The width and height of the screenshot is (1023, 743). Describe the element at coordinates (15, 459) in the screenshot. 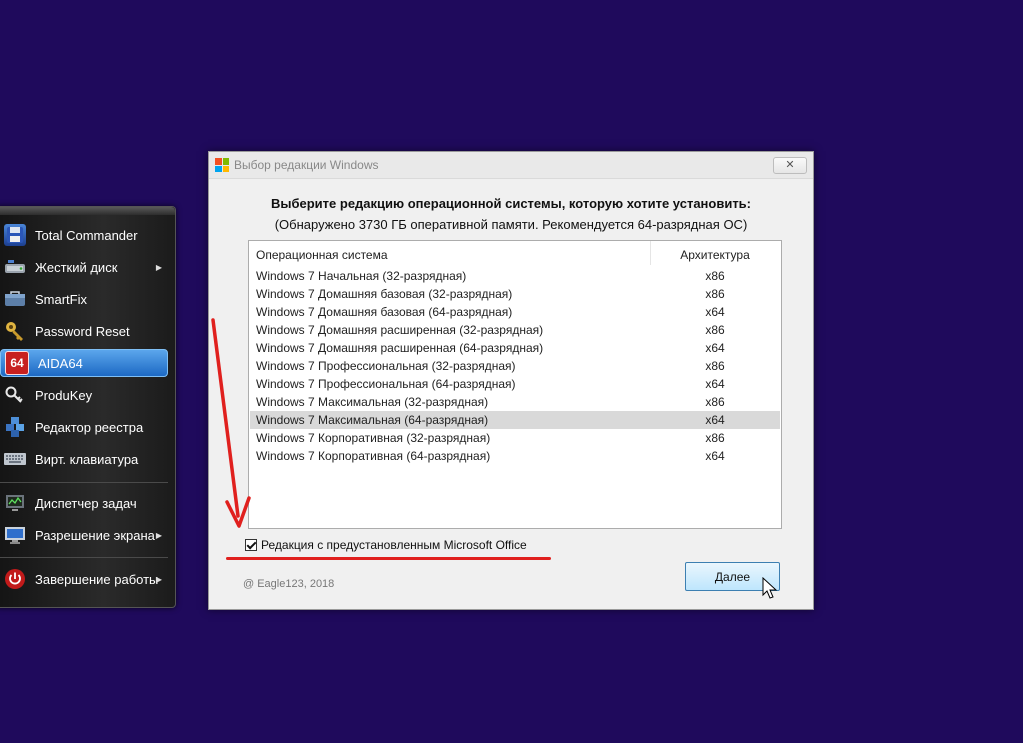

I see `keyboard-icon` at that location.